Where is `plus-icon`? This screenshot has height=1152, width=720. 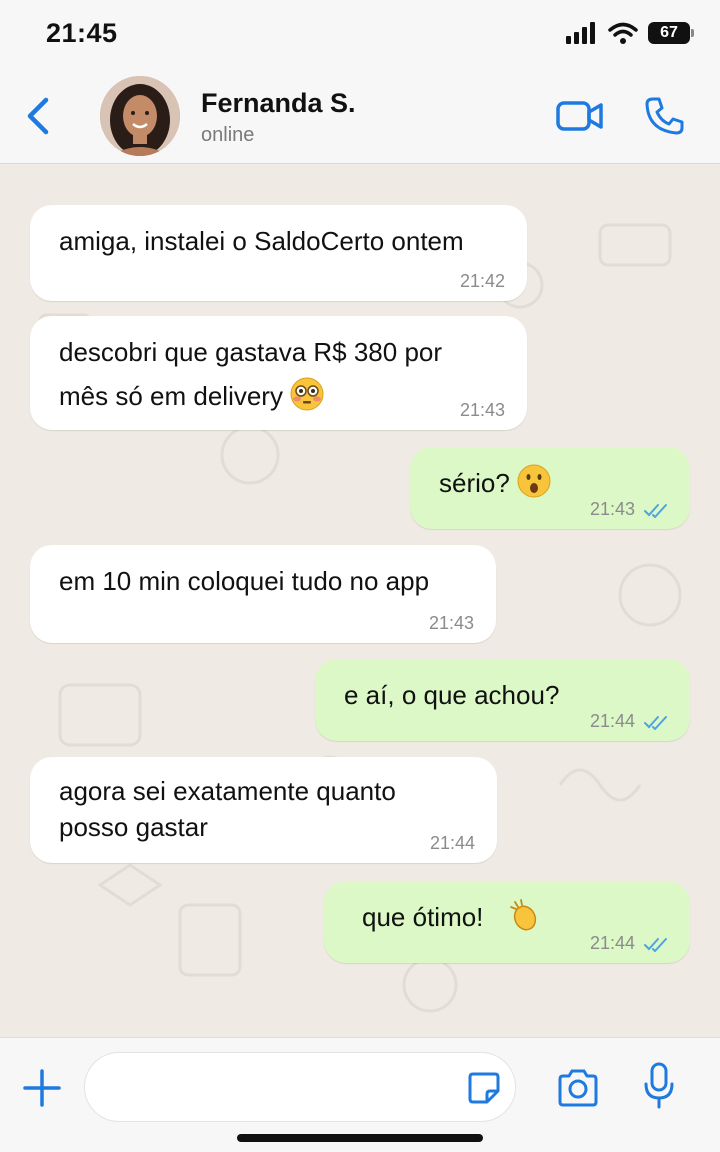
plus-icon is located at coordinates (42, 1088).